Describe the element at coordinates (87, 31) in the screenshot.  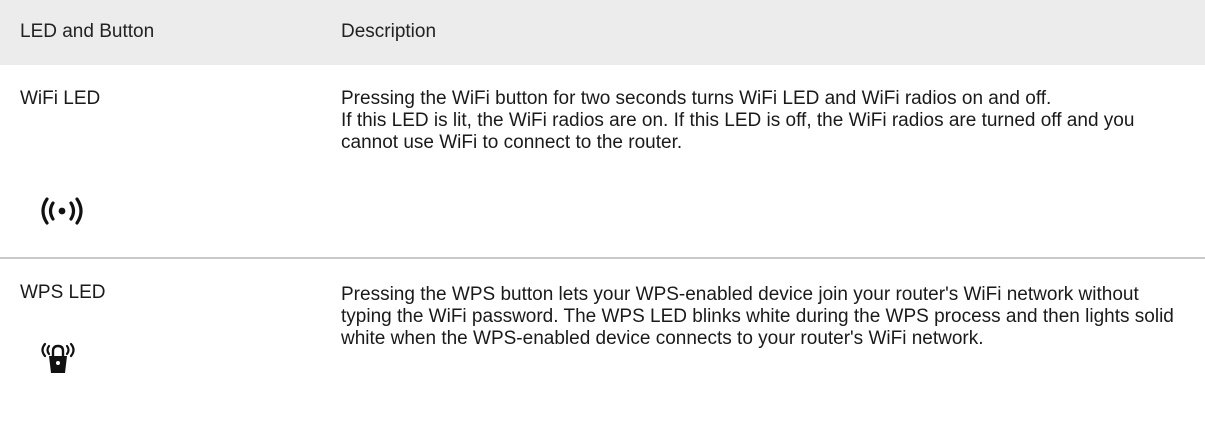
I see `header-led-and-button: LED and Button` at that location.